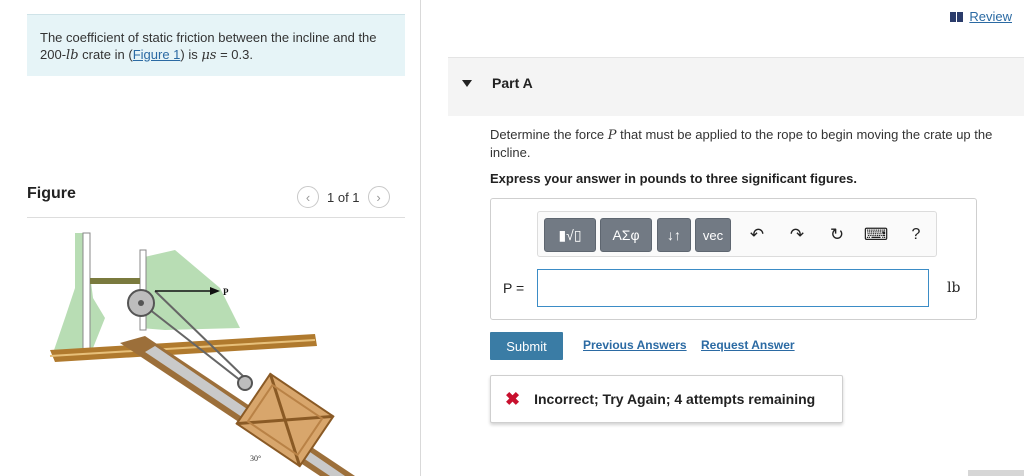  I want to click on answer-unit: lb, so click(954, 288).